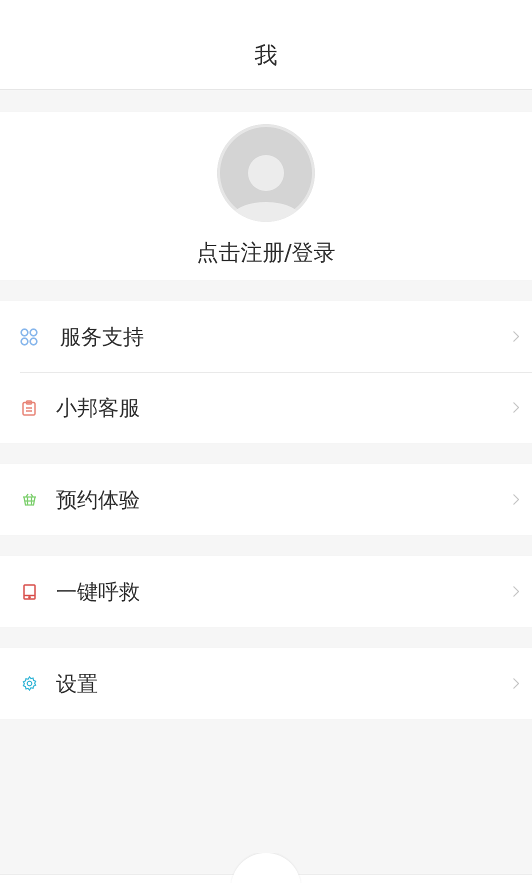  Describe the element at coordinates (266, 173) in the screenshot. I see `avatar-icon` at that location.